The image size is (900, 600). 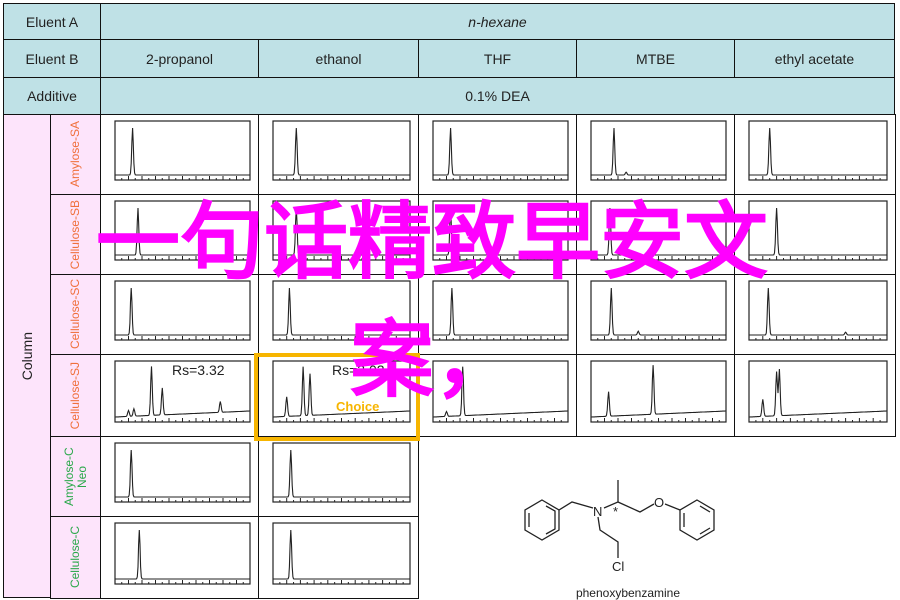 I want to click on column-name: Cellulose-SB, so click(x=75, y=234).